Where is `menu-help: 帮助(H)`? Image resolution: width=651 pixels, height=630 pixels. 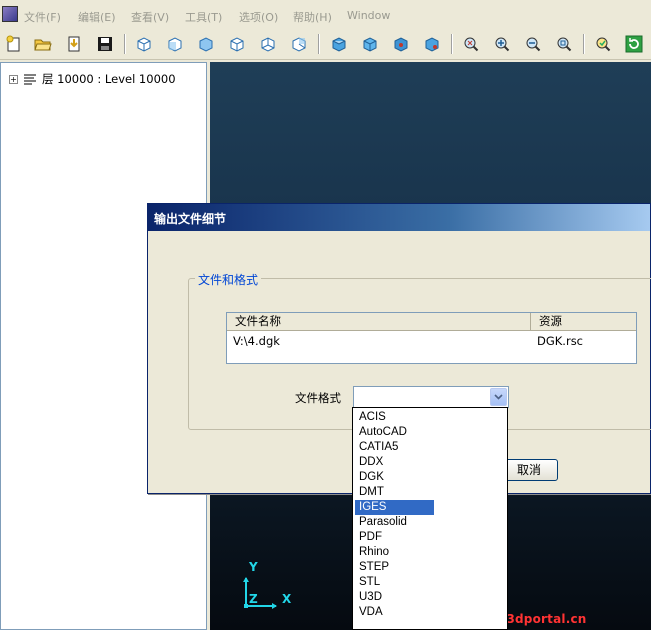 menu-help: 帮助(H) is located at coordinates (312, 17).